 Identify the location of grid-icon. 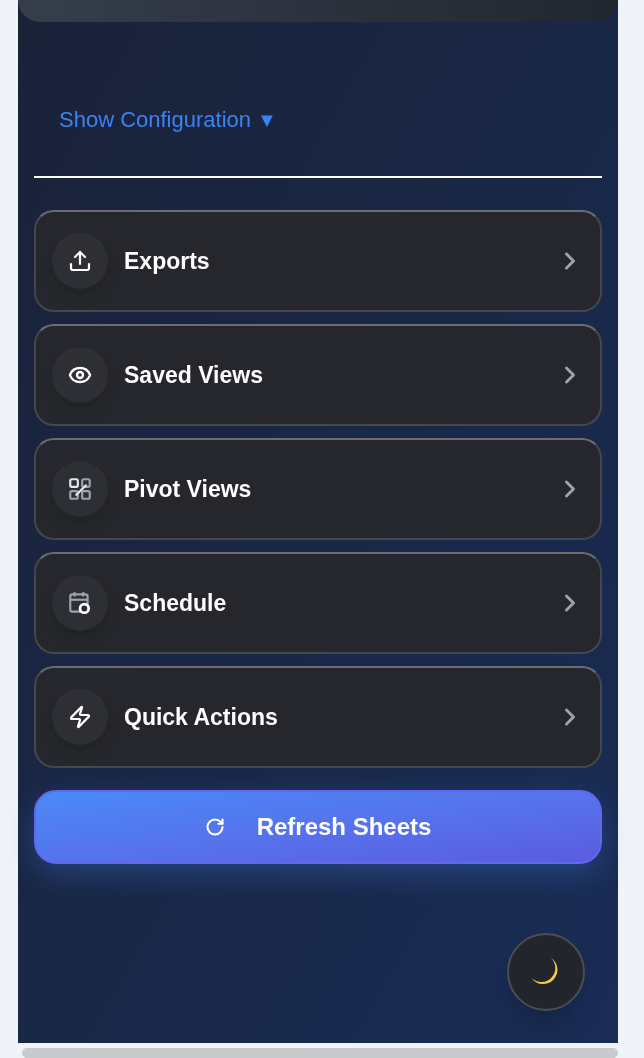
(80, 489).